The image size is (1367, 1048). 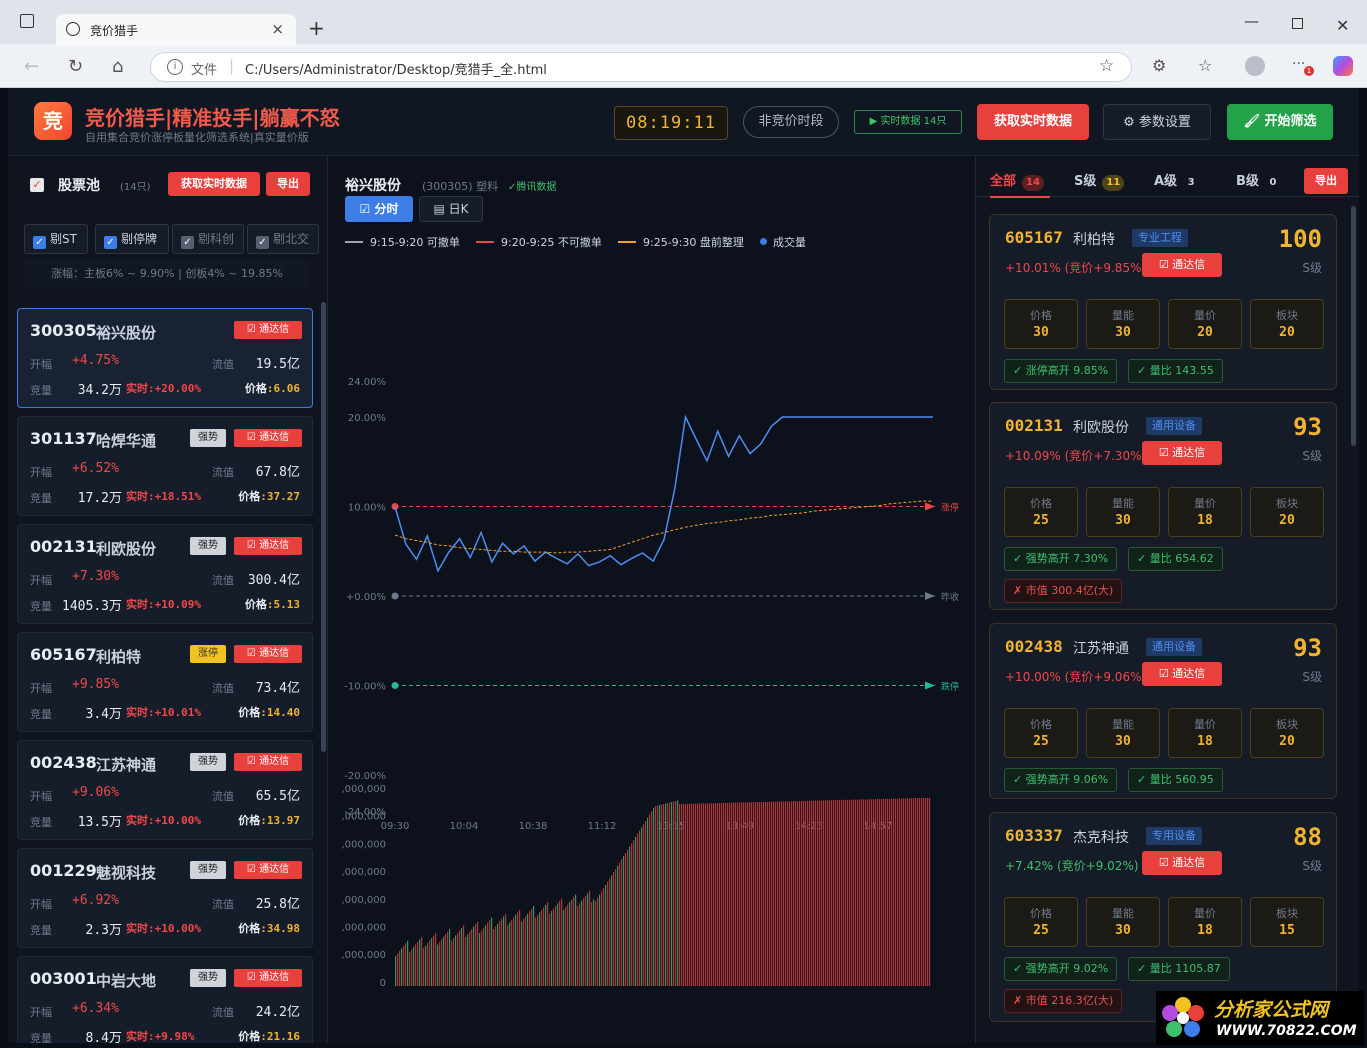 I want to click on realtime-label: 实时, so click(x=137, y=820).